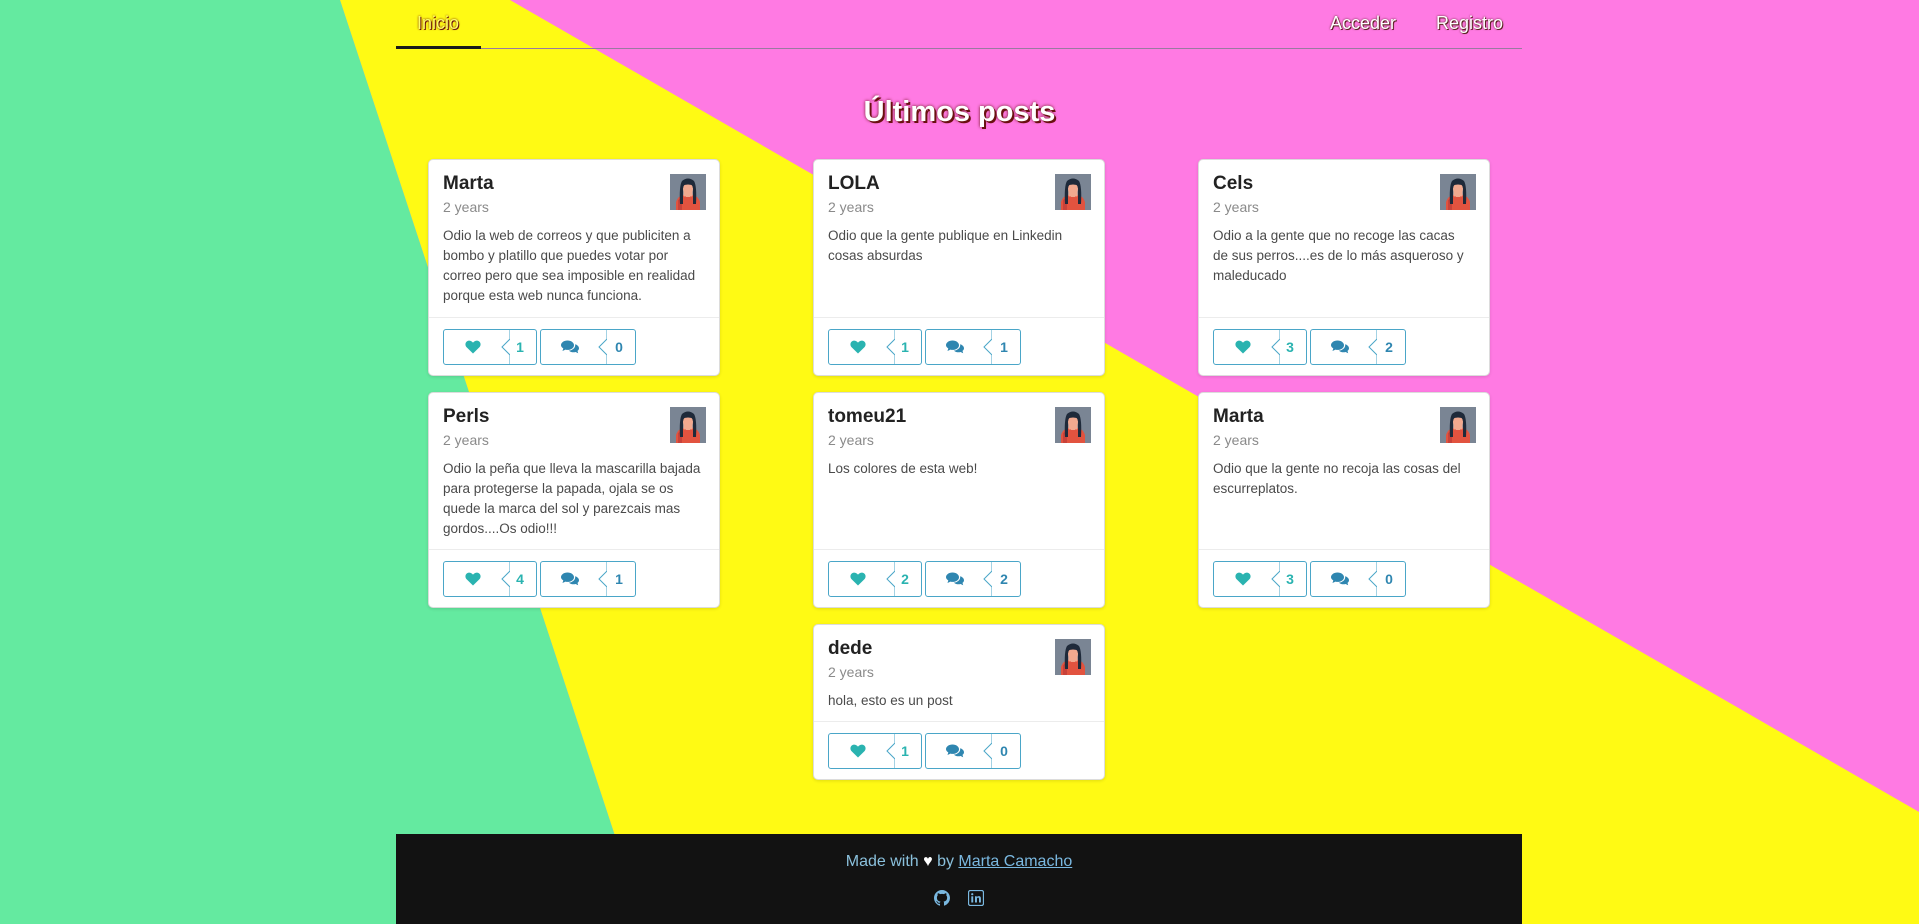 Image resolution: width=1919 pixels, height=924 pixels. I want to click on post-content: Los colores de esta web!, so click(903, 468).